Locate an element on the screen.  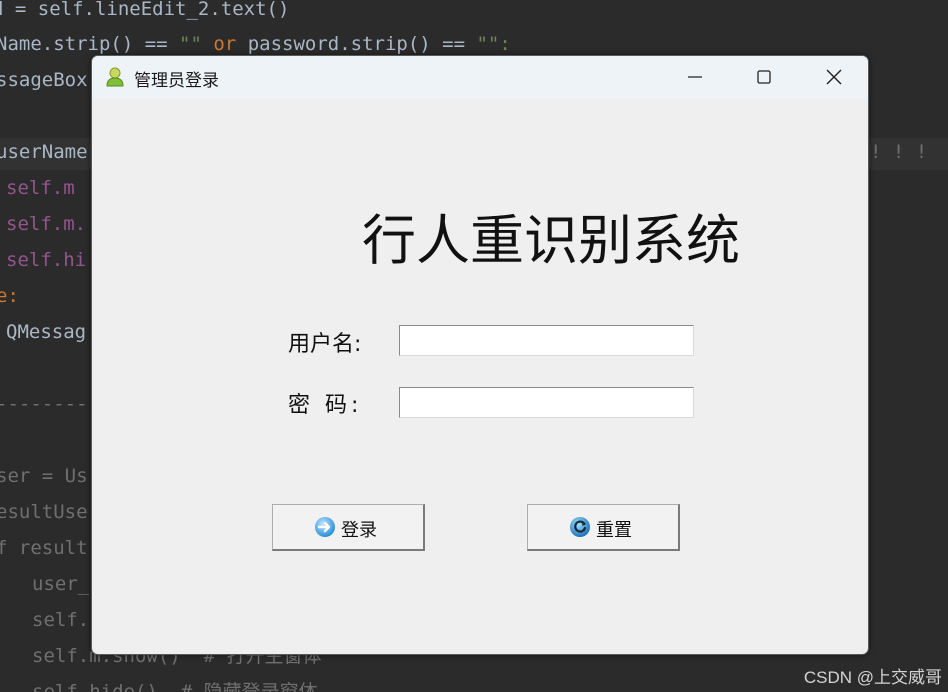
code-keyword: or is located at coordinates (224, 44).